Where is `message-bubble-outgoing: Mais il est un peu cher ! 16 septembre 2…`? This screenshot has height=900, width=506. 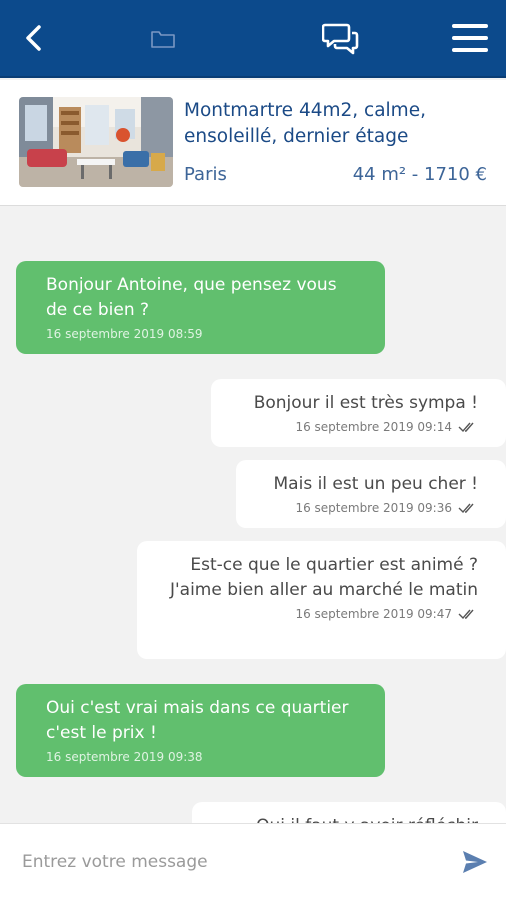 message-bubble-outgoing: Mais il est un peu cher ! 16 septembre 2… is located at coordinates (371, 494).